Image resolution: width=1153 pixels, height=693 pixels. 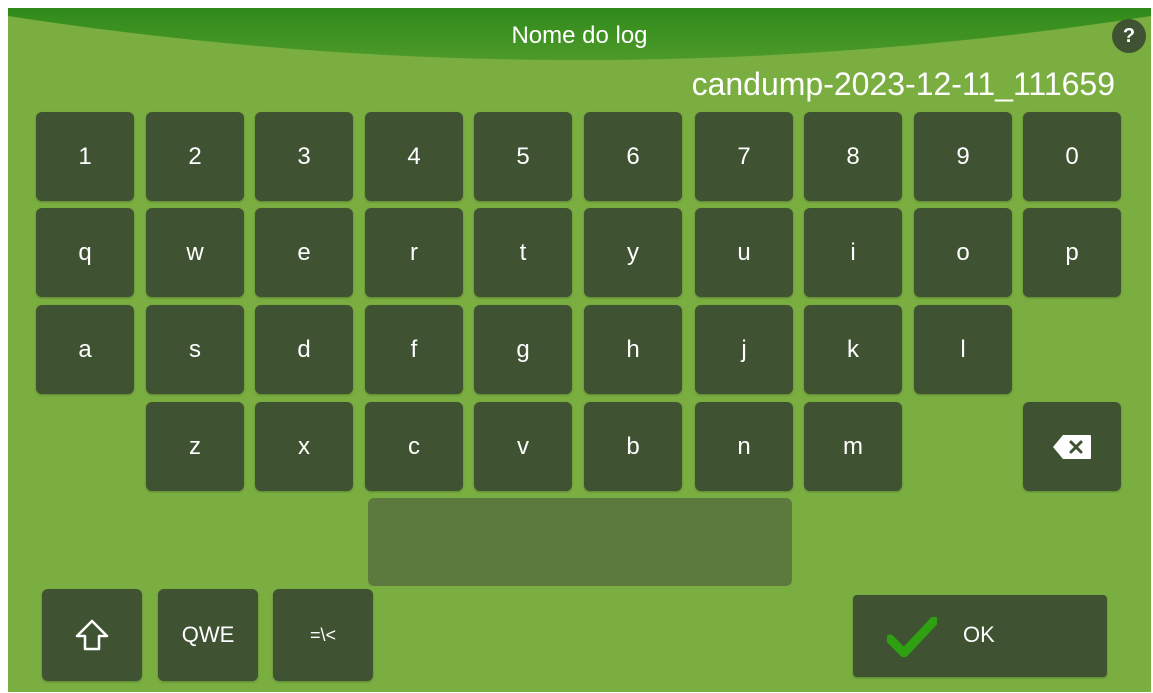 What do you see at coordinates (414, 446) in the screenshot?
I see `key-c: c` at bounding box center [414, 446].